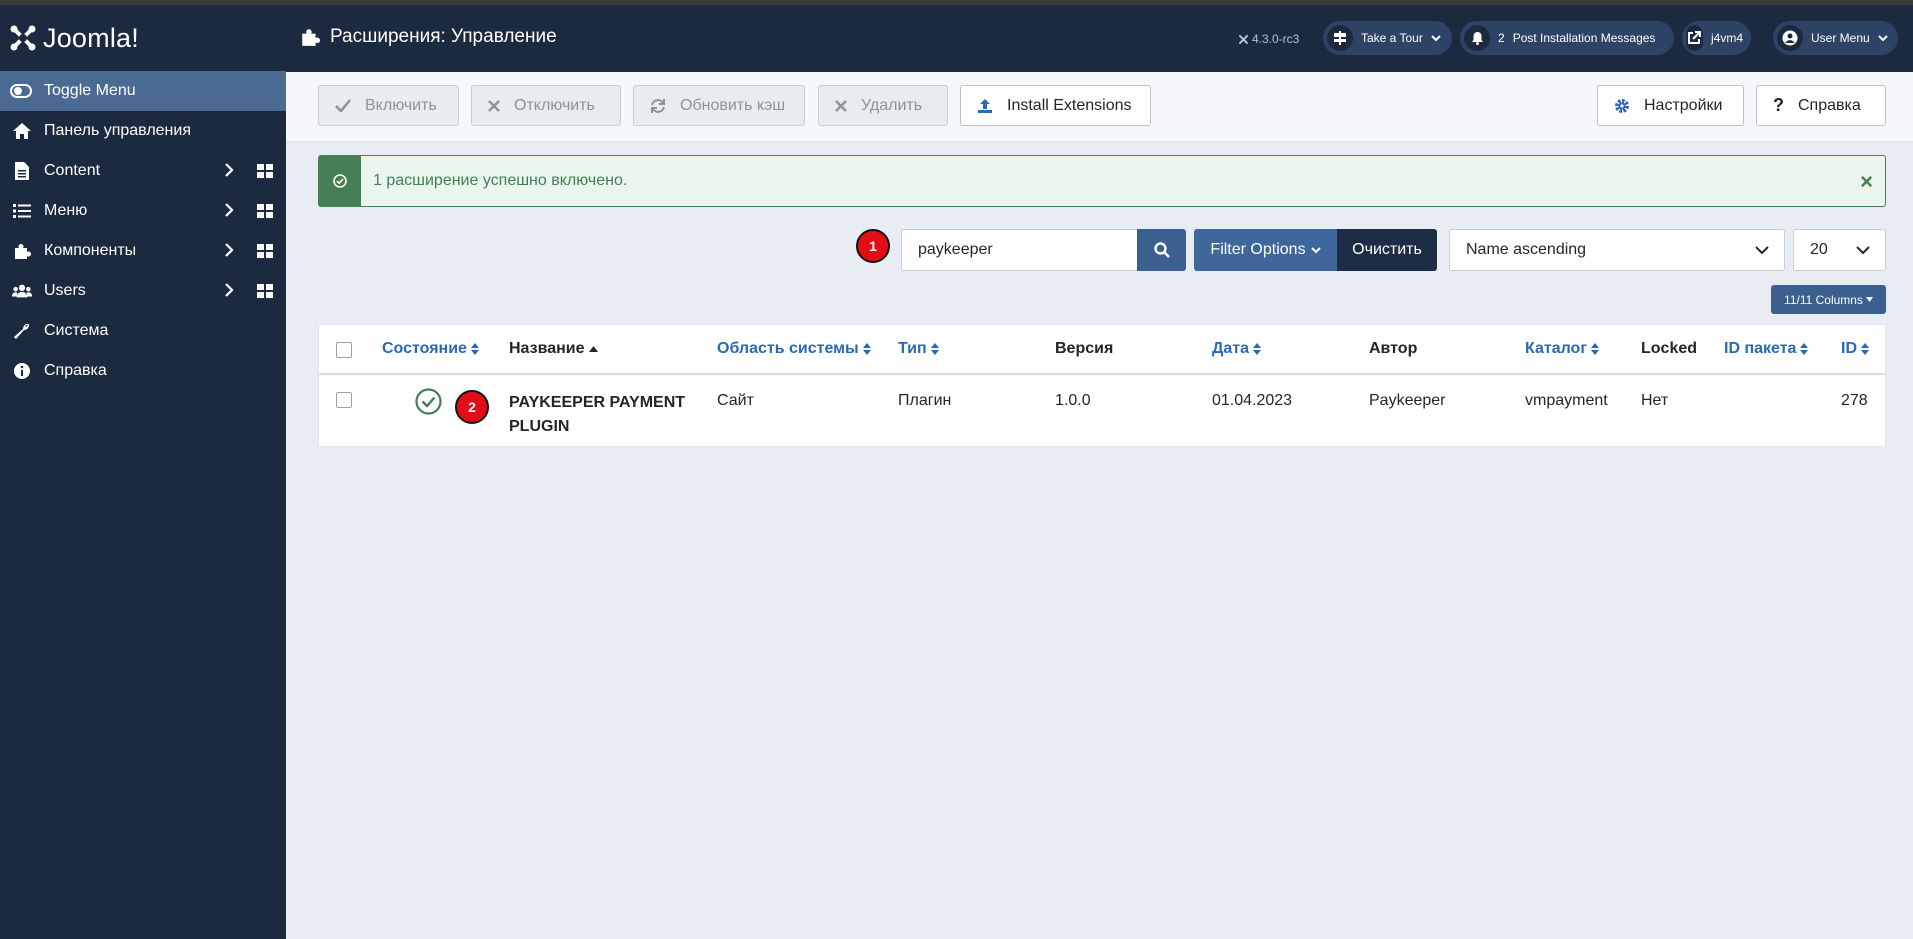 The width and height of the screenshot is (1913, 939). I want to click on post-installation-messages-button: 2 Post Installation Messages, so click(1567, 38).